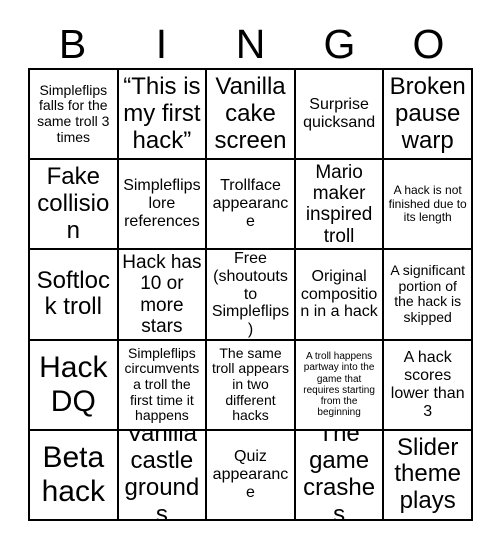  I want to click on bingo-cell: Hack DQ, so click(74, 385).